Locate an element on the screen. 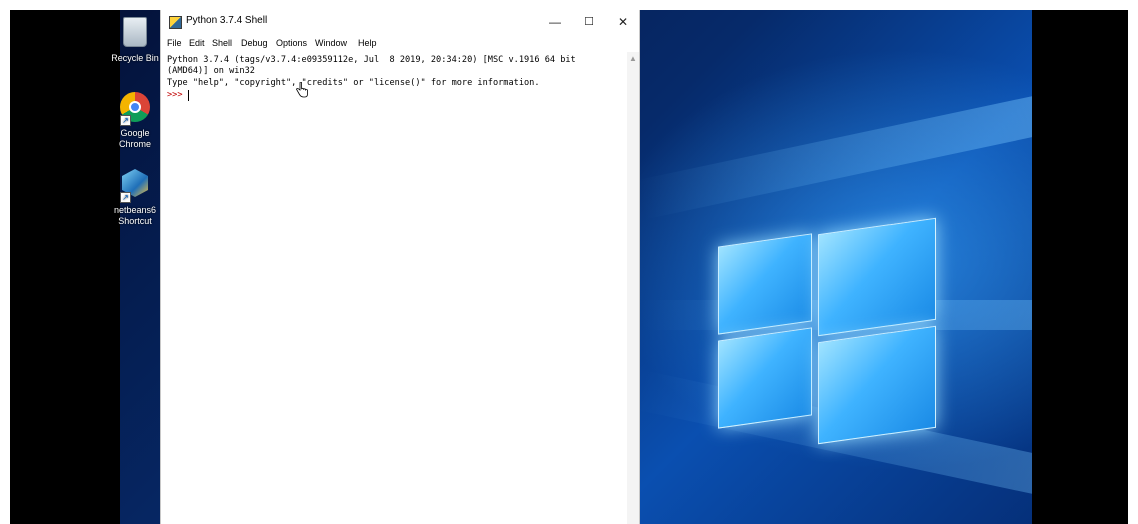 Image resolution: width=1138 pixels, height=524 pixels. console-banner-line: (AMD64)] on win32 is located at coordinates (211, 71).